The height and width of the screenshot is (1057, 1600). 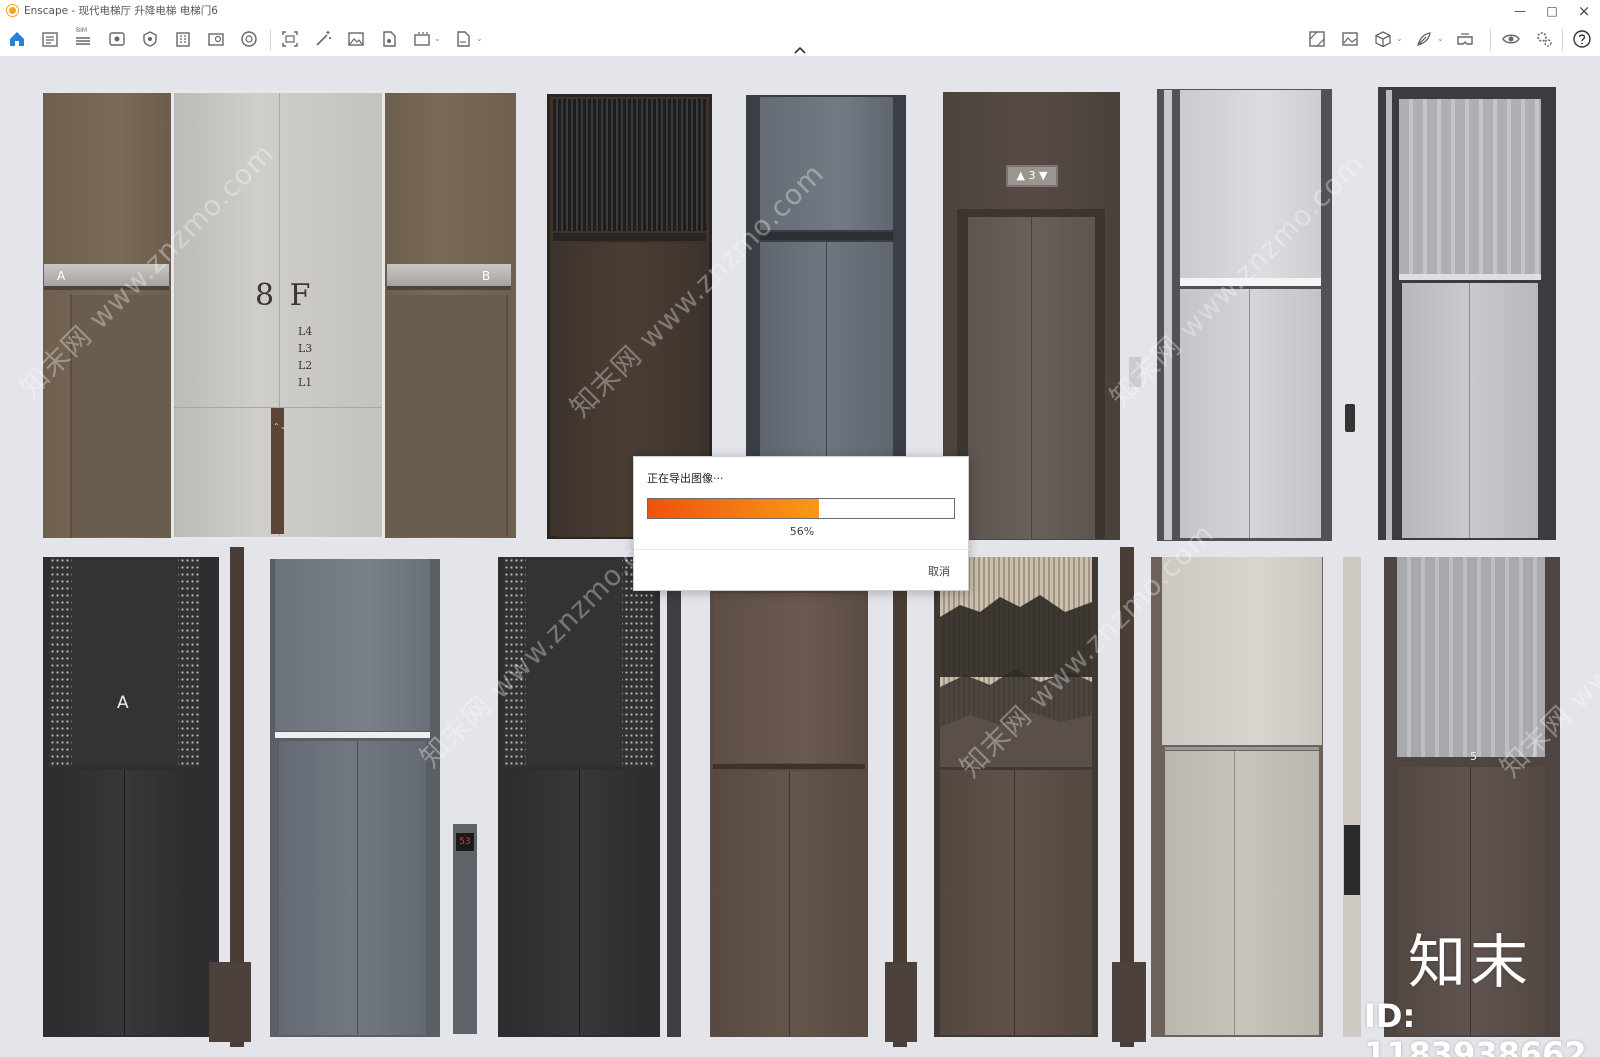 I want to click on call-button-panel: 53, so click(x=465, y=929).